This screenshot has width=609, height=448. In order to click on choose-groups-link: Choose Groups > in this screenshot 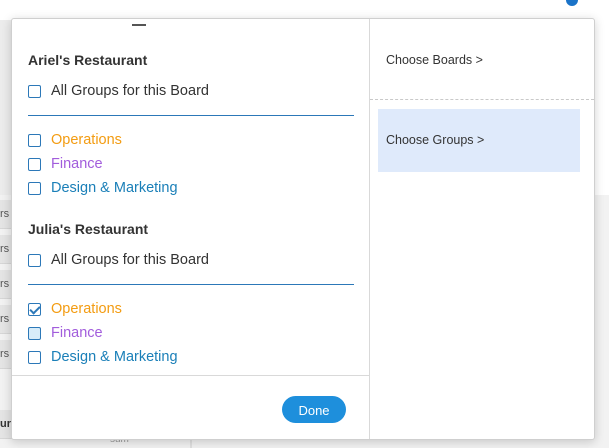, I will do `click(435, 140)`.